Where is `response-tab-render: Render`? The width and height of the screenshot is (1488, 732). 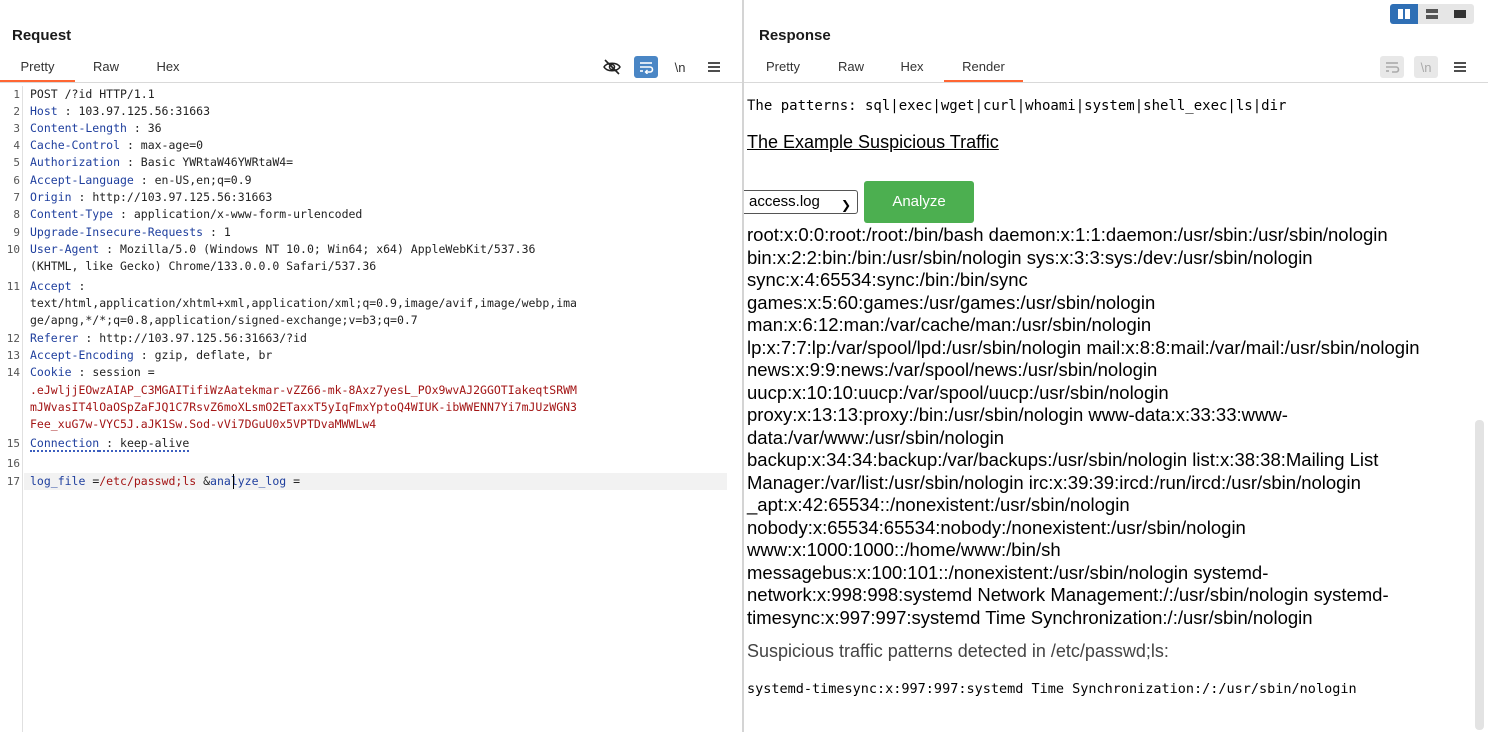
response-tab-render: Render is located at coordinates (983, 68).